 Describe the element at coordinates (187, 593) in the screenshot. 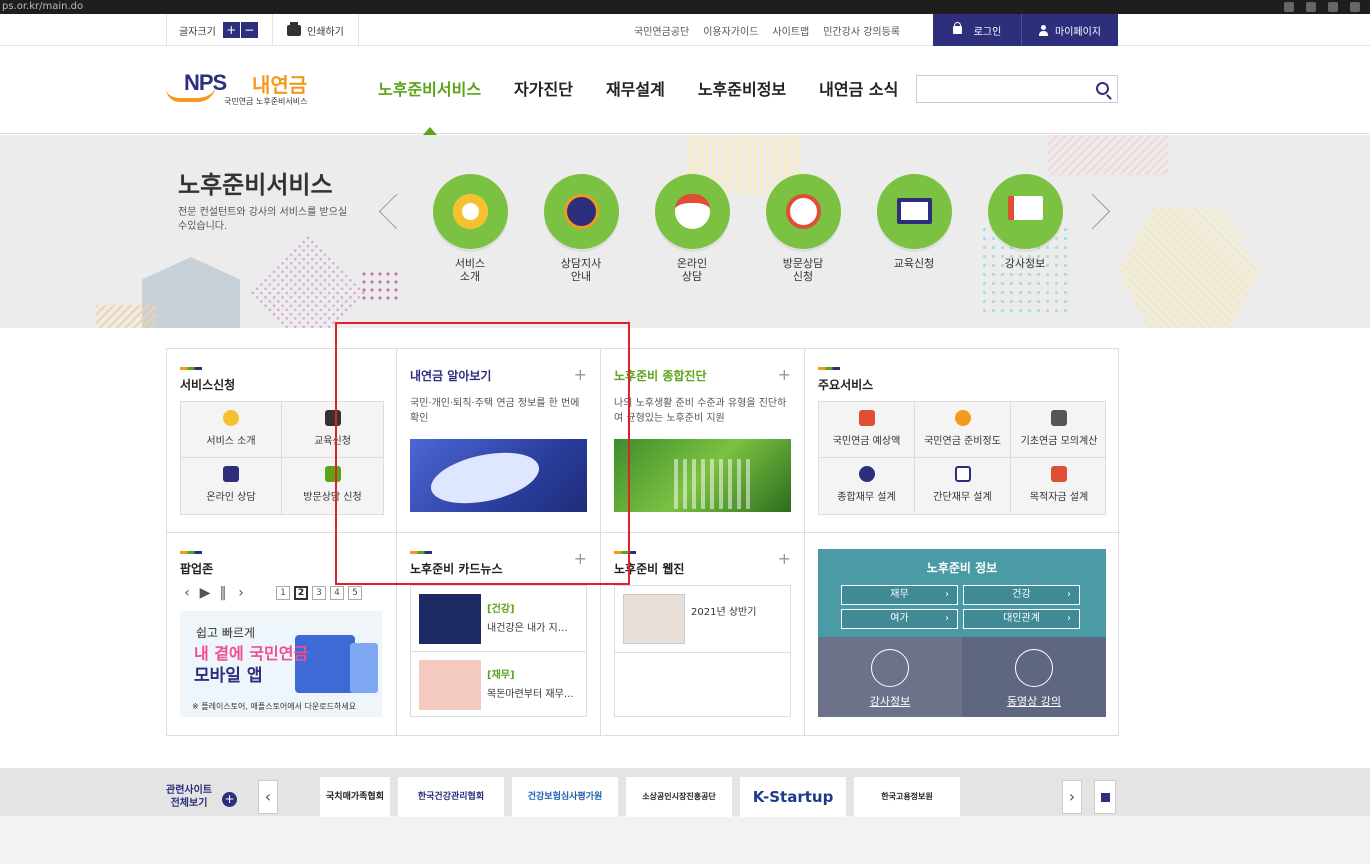

I see `pager-prev-icon: ‹` at that location.